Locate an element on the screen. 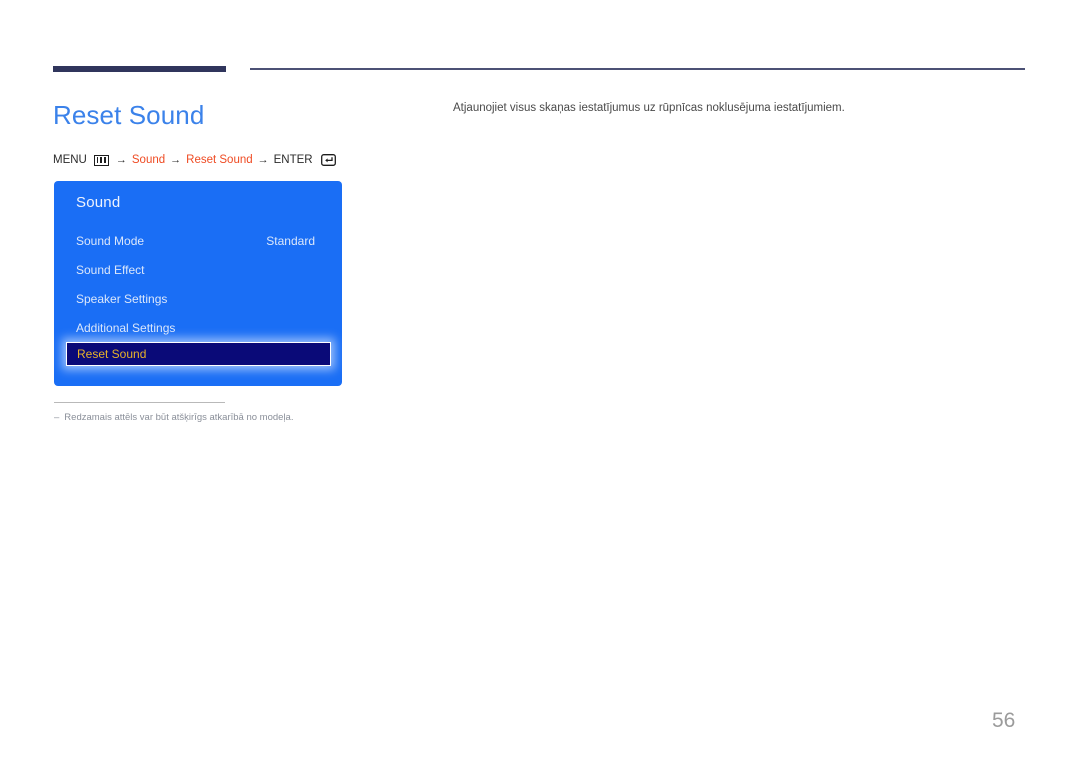 The height and width of the screenshot is (763, 1080). osd-menu-item-additional-settings: Additional Settings is located at coordinates (198, 327).